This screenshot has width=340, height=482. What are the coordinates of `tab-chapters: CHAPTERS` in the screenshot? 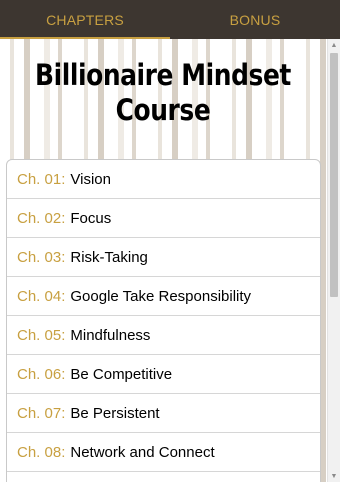 It's located at (85, 19).